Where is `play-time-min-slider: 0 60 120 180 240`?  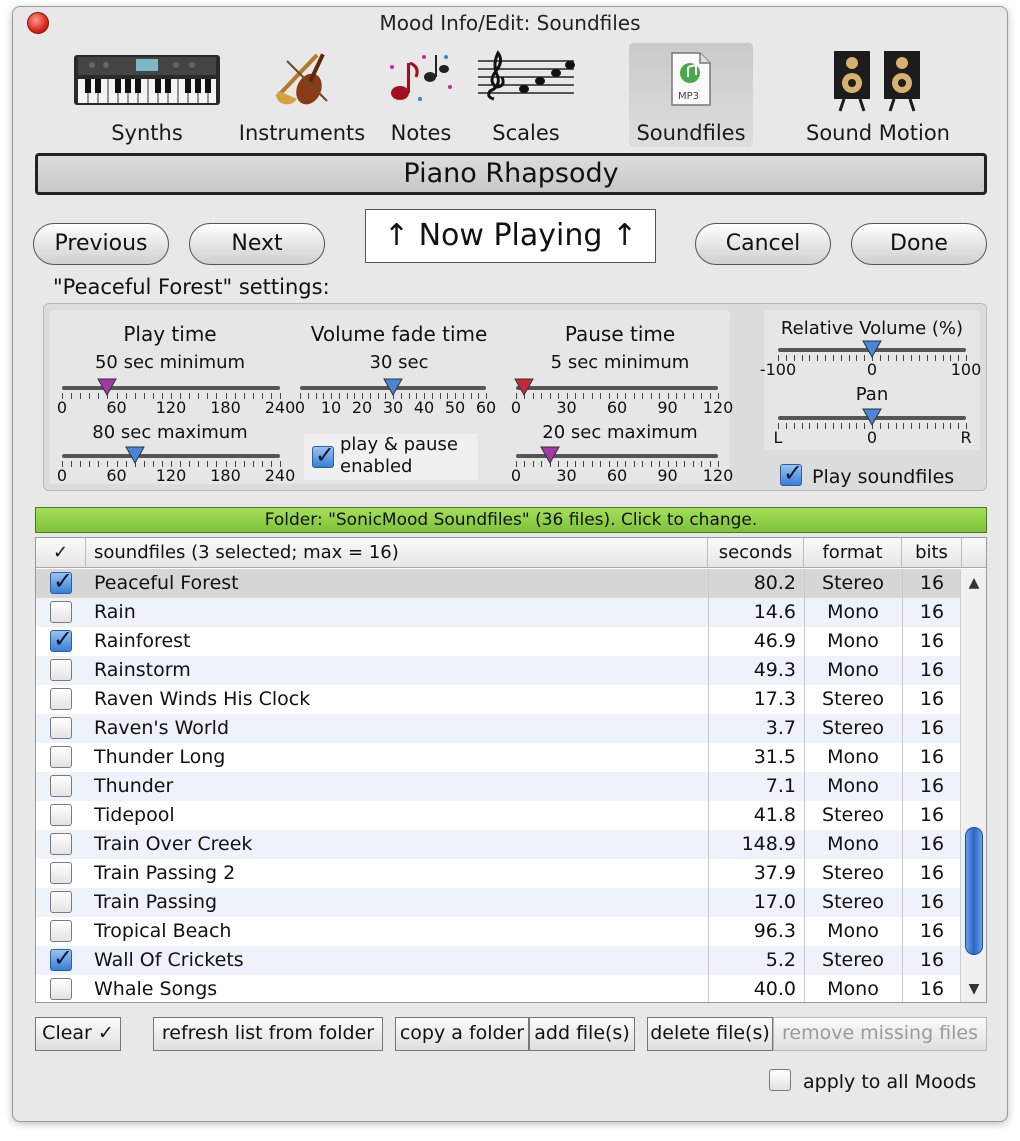
play-time-min-slider: 0 60 120 180 240 is located at coordinates (176, 398).